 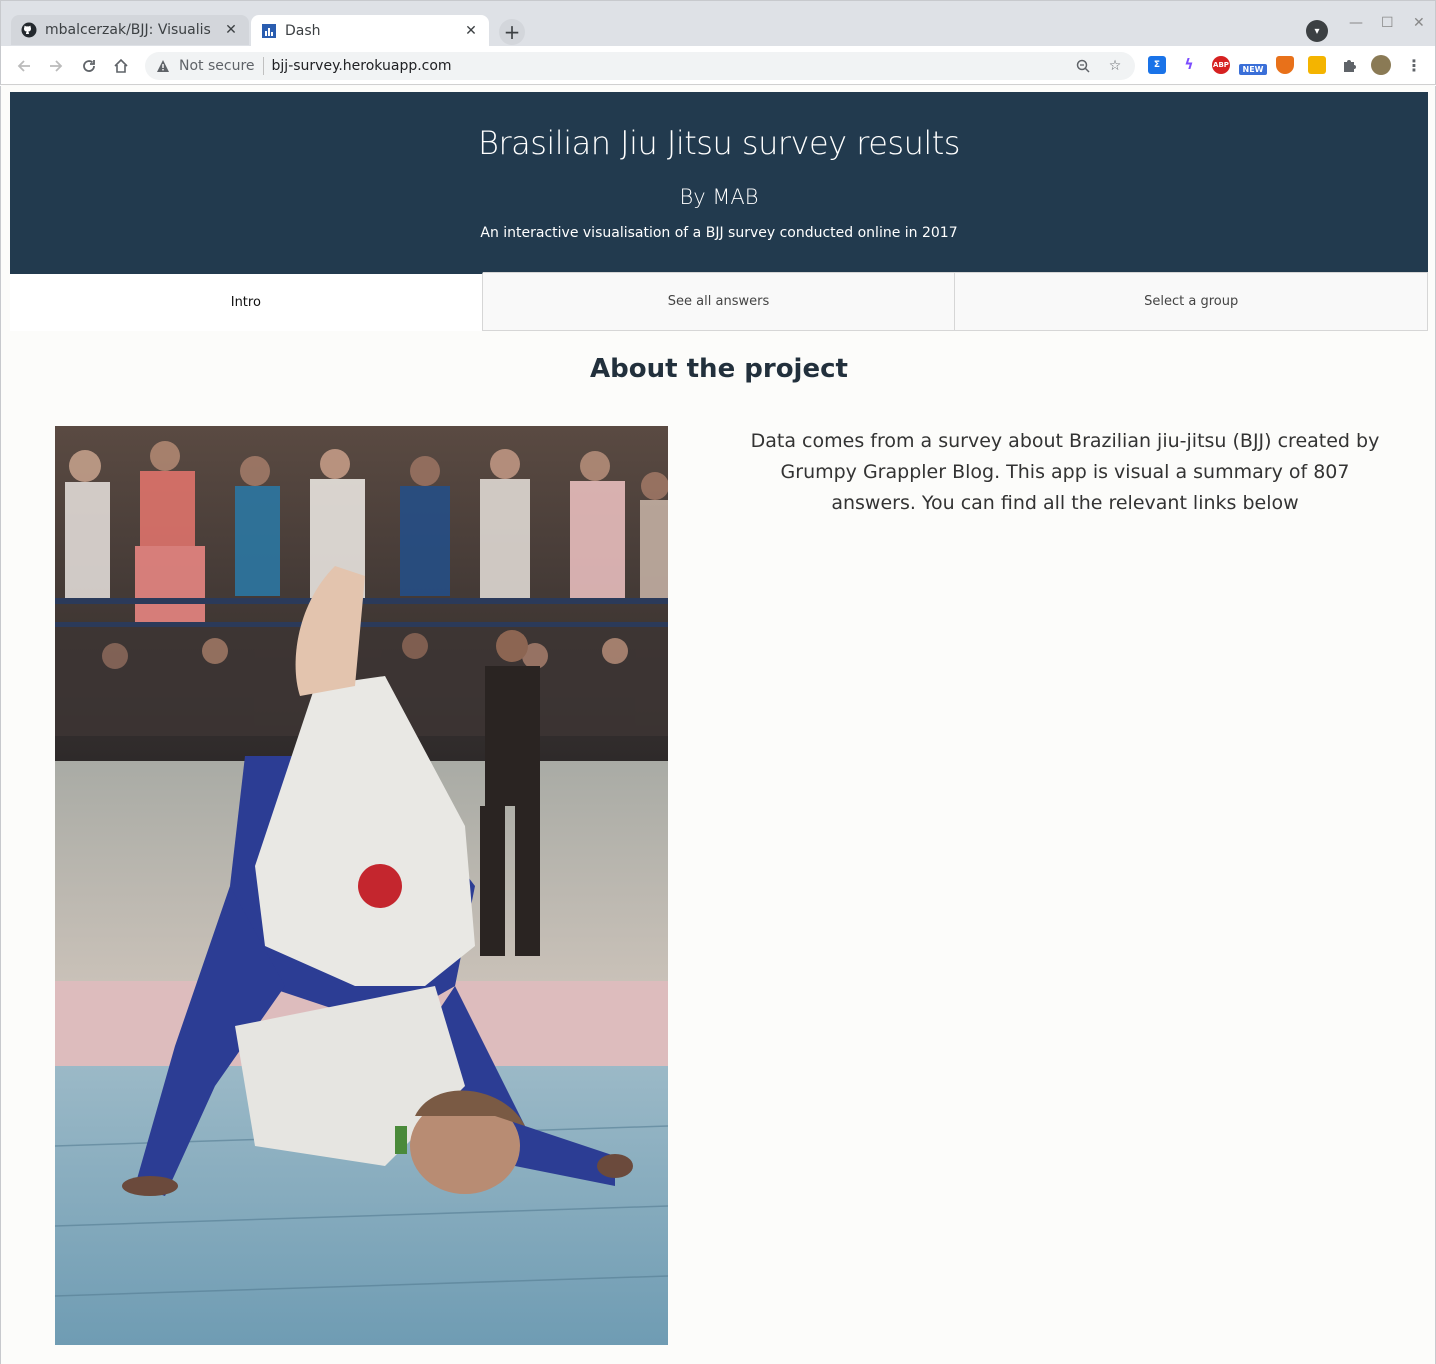 I want to click on reload-icon, so click(x=89, y=66).